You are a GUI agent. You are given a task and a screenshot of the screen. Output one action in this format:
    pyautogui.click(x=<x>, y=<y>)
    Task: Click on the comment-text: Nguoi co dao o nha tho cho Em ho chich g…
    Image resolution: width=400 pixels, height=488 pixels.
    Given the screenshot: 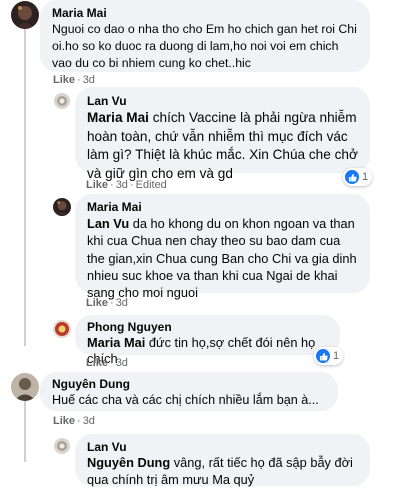 What is the action you would take?
    pyautogui.click(x=204, y=46)
    